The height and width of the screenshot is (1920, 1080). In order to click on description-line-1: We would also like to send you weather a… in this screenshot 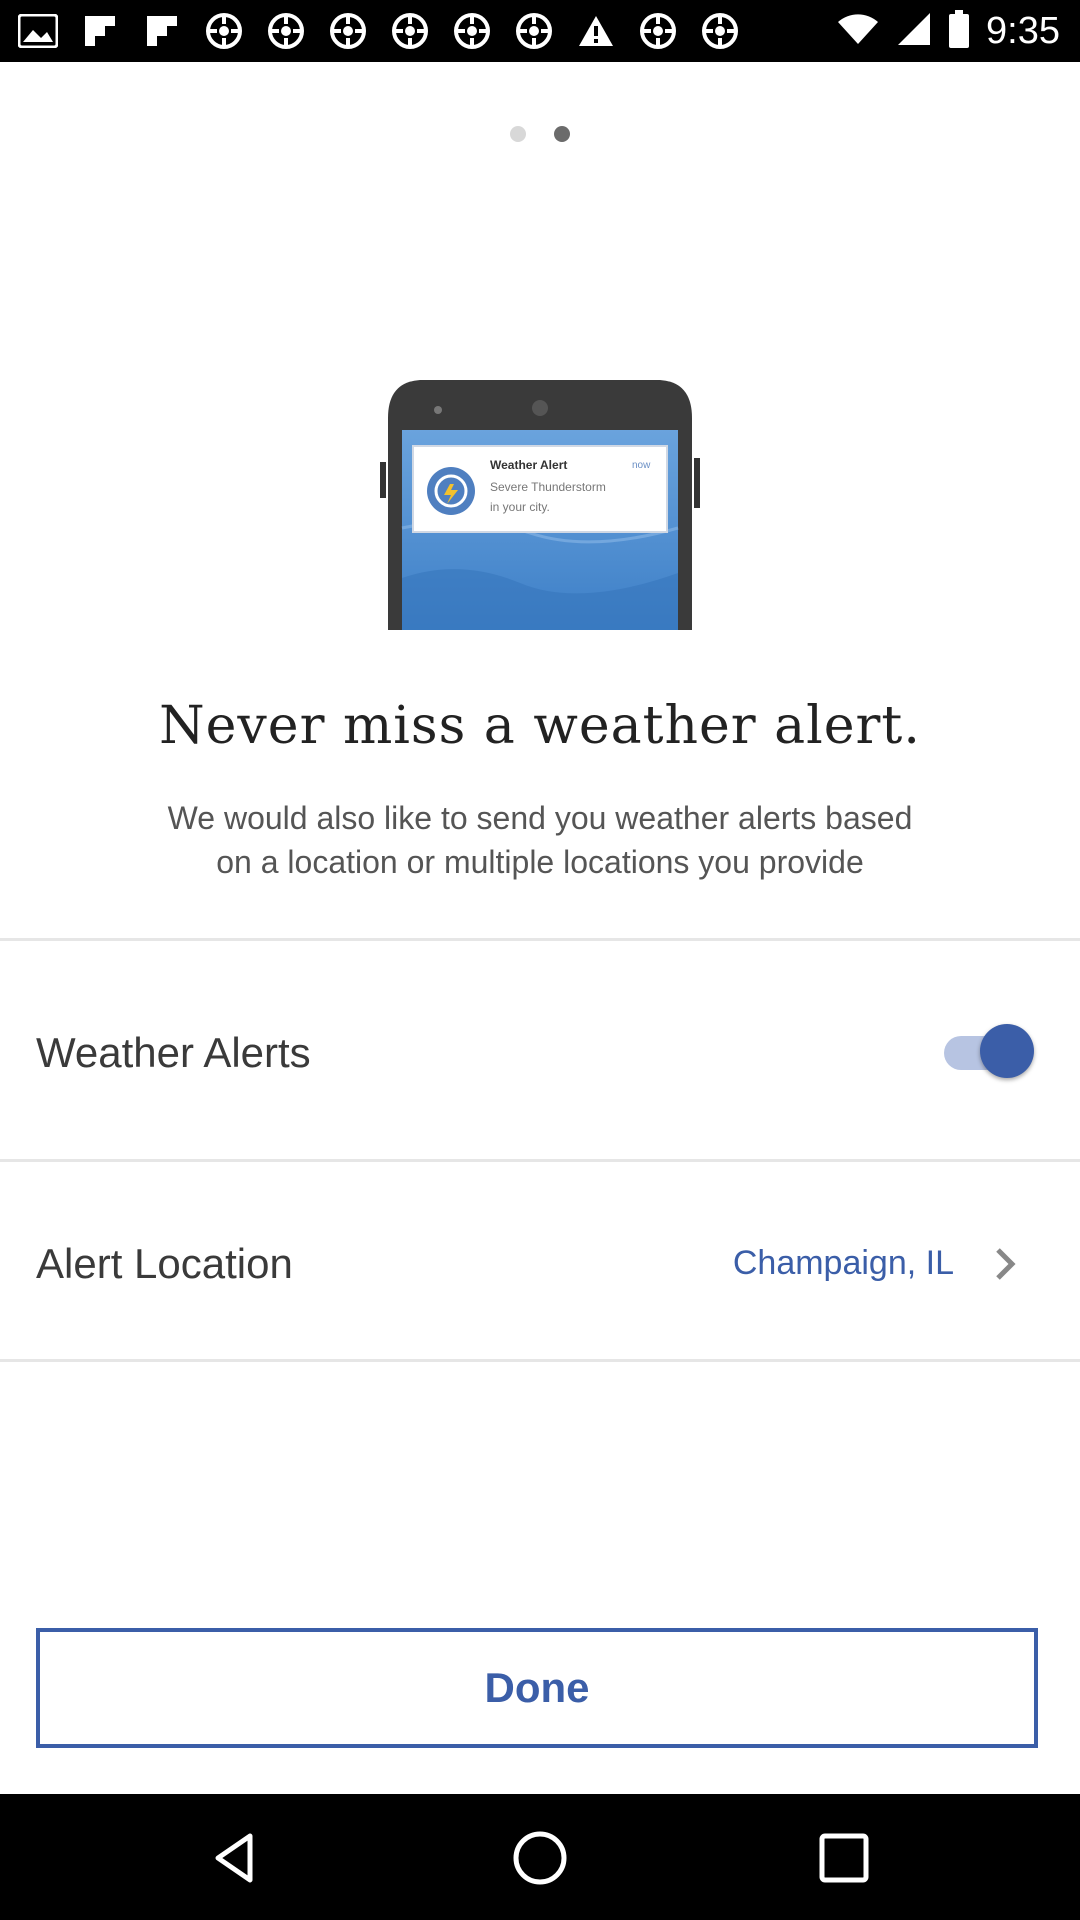, I will do `click(540, 818)`.